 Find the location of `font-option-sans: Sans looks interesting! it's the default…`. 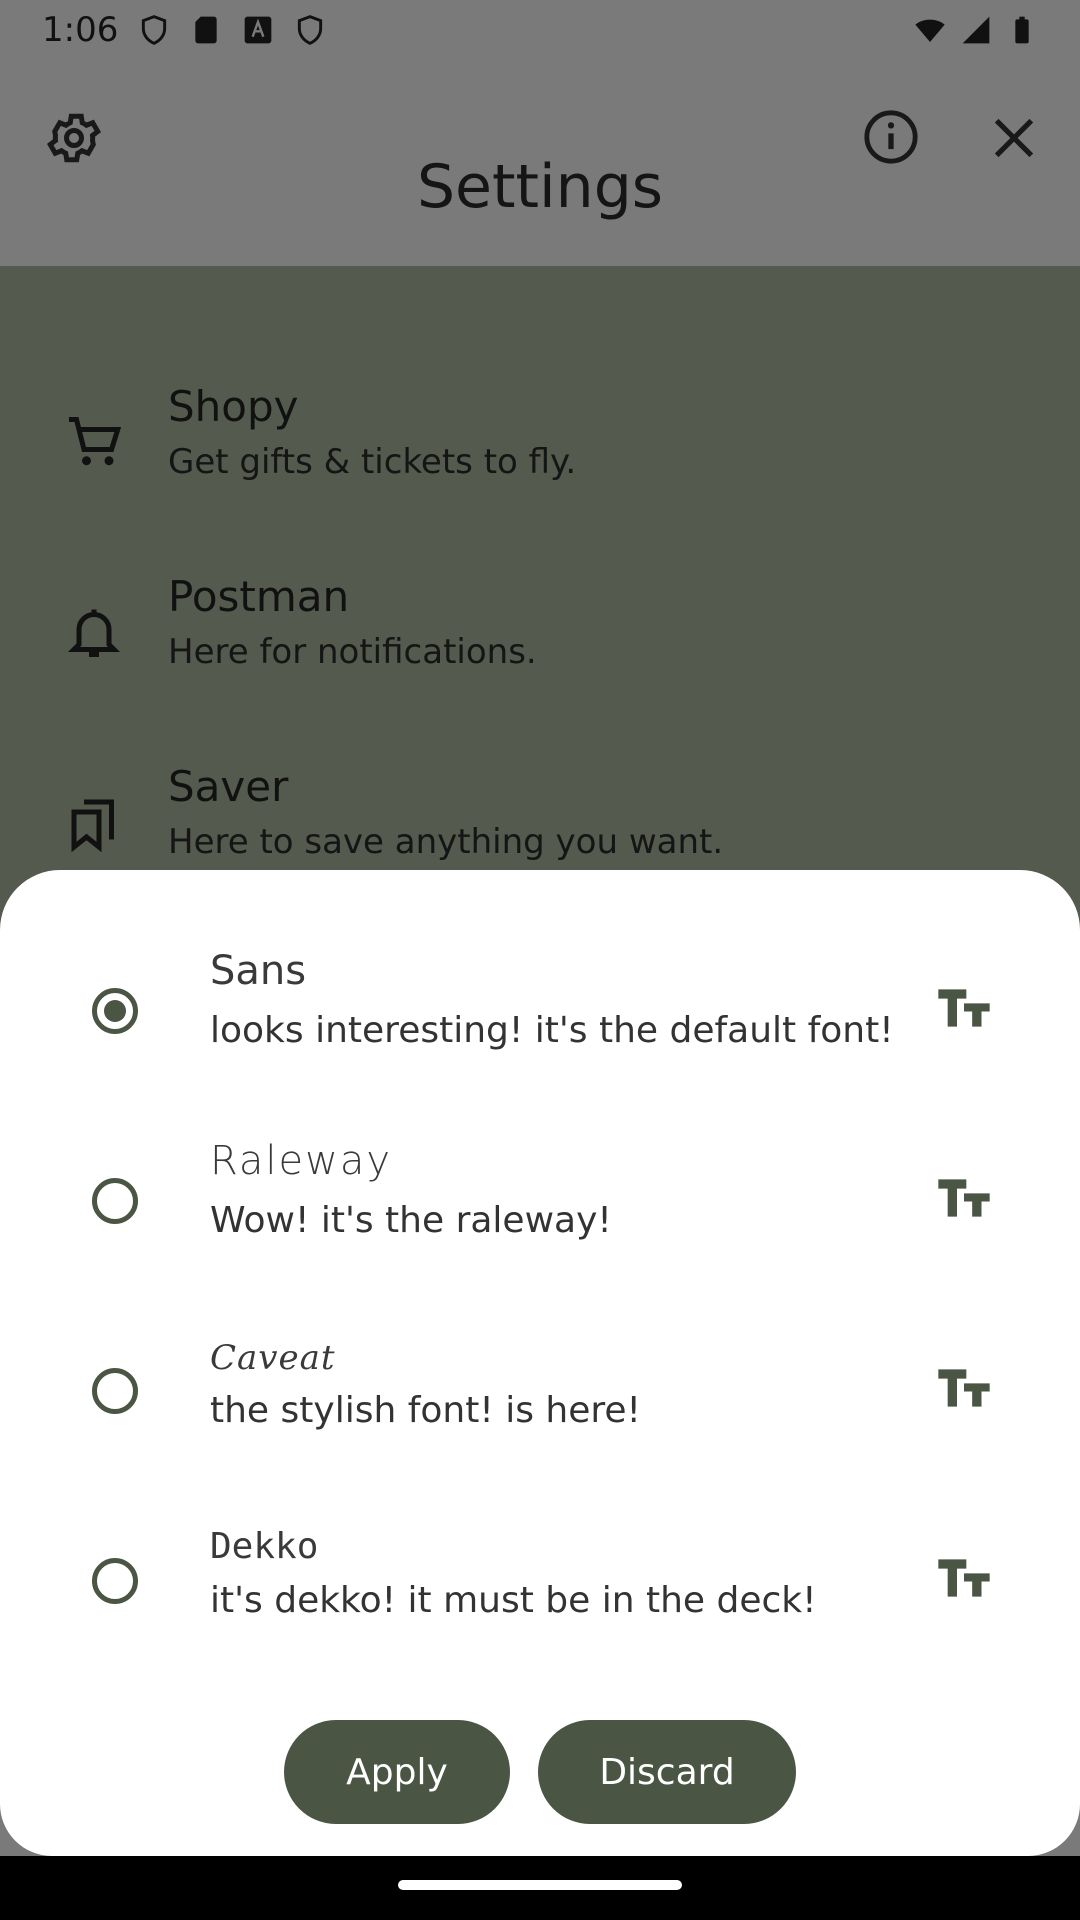

font-option-sans: Sans looks interesting! it's the default… is located at coordinates (540, 1015).